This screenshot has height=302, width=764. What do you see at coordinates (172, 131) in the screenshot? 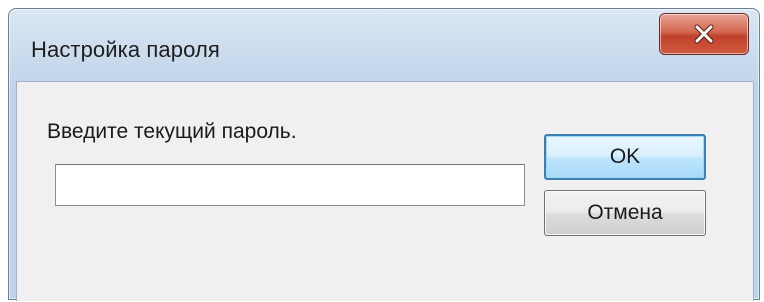
I see `password-prompt-label: Введите текущий пароль.` at bounding box center [172, 131].